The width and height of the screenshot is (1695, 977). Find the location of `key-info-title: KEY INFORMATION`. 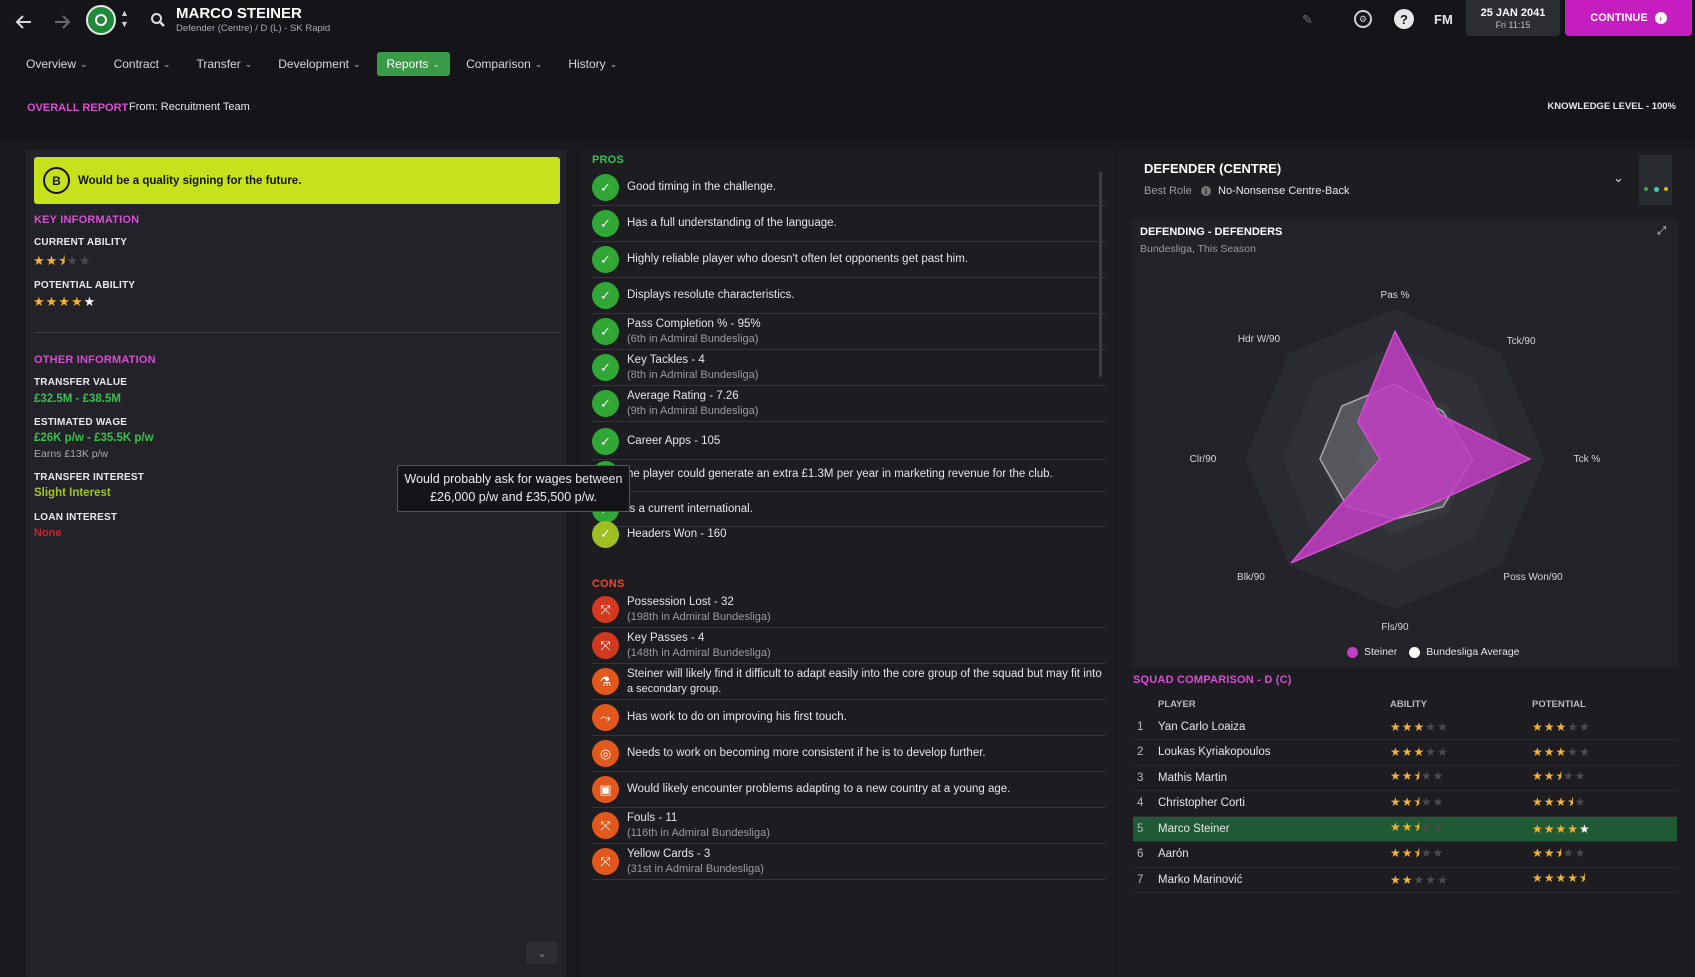

key-info-title: KEY INFORMATION is located at coordinates (87, 220).